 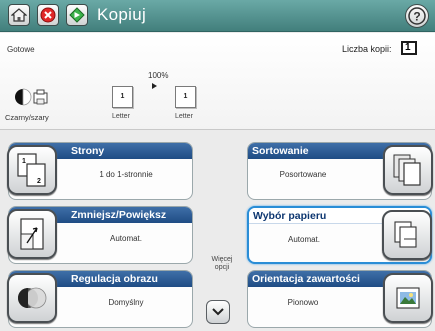 I want to click on chevron-down-icon, so click(x=218, y=312).